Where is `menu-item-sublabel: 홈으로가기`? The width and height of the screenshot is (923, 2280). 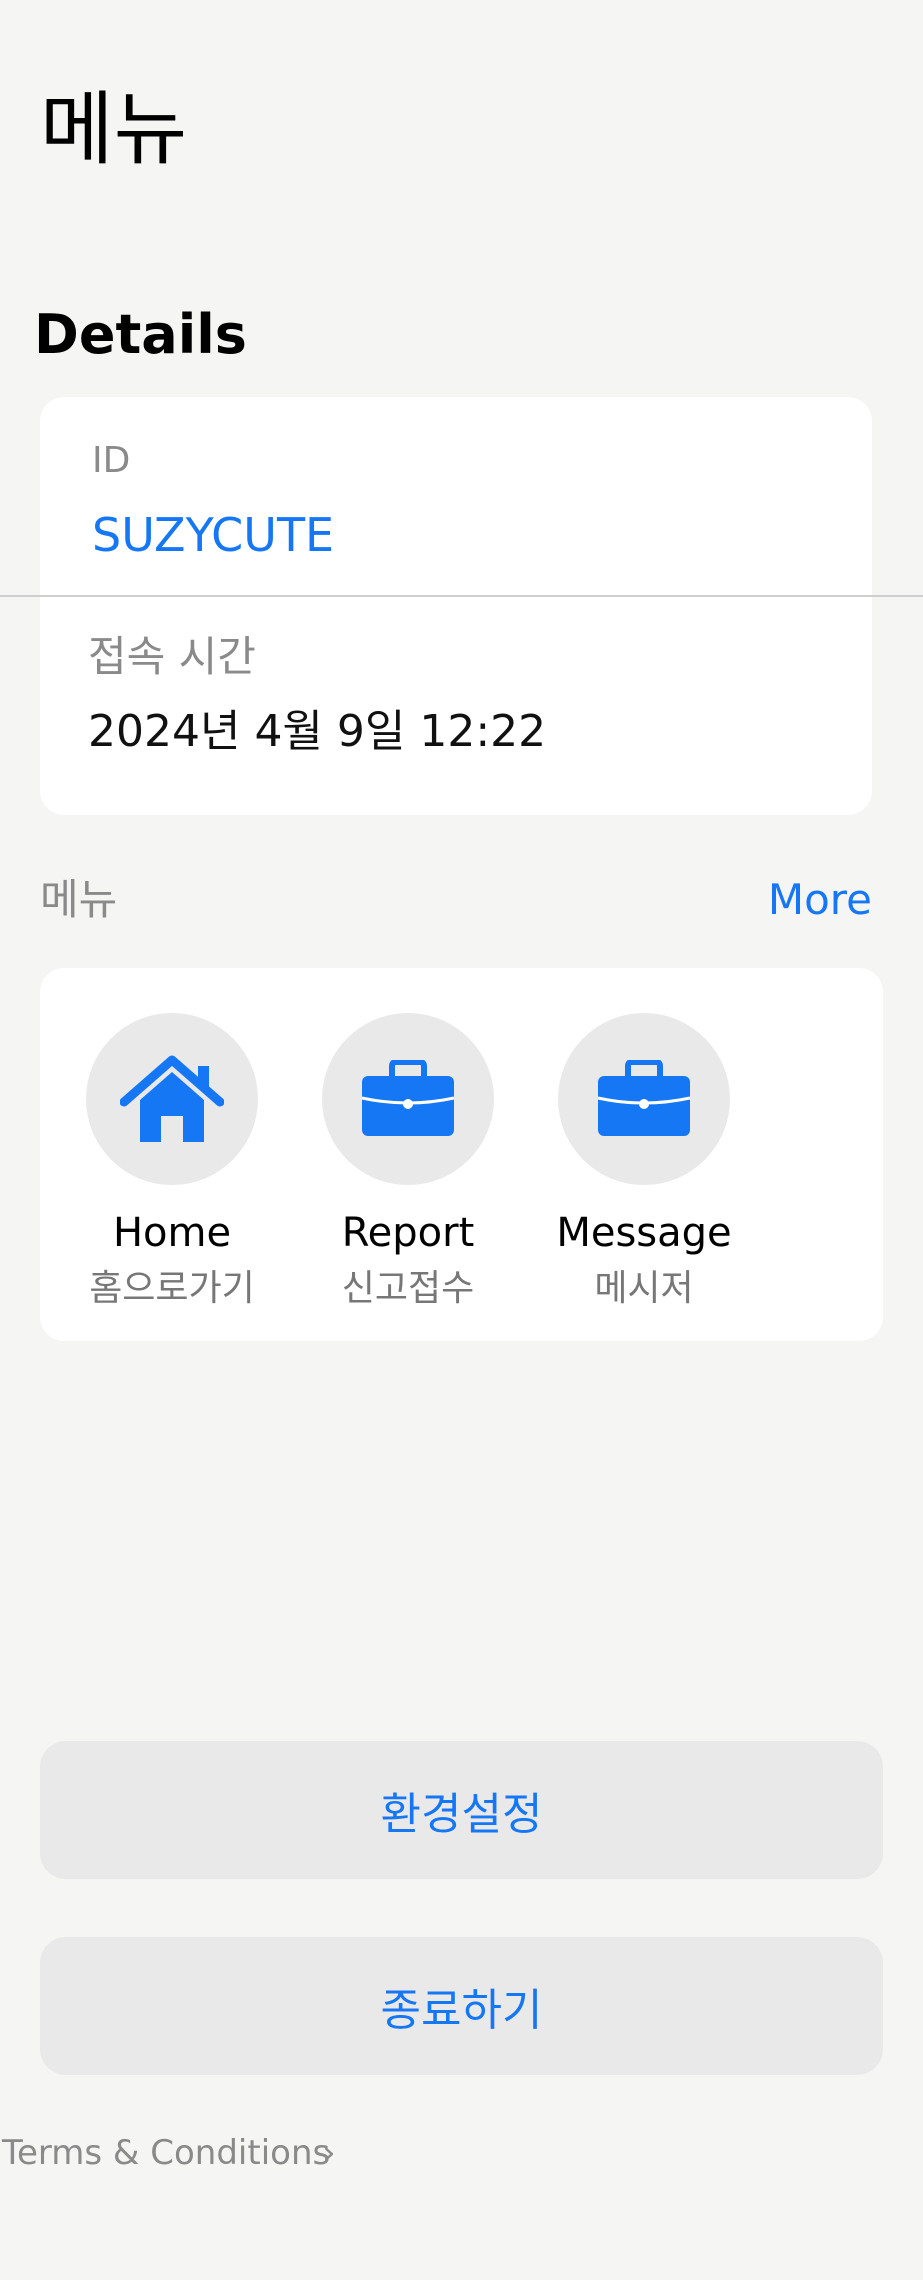
menu-item-sublabel: 홈으로가기 is located at coordinates (172, 1288).